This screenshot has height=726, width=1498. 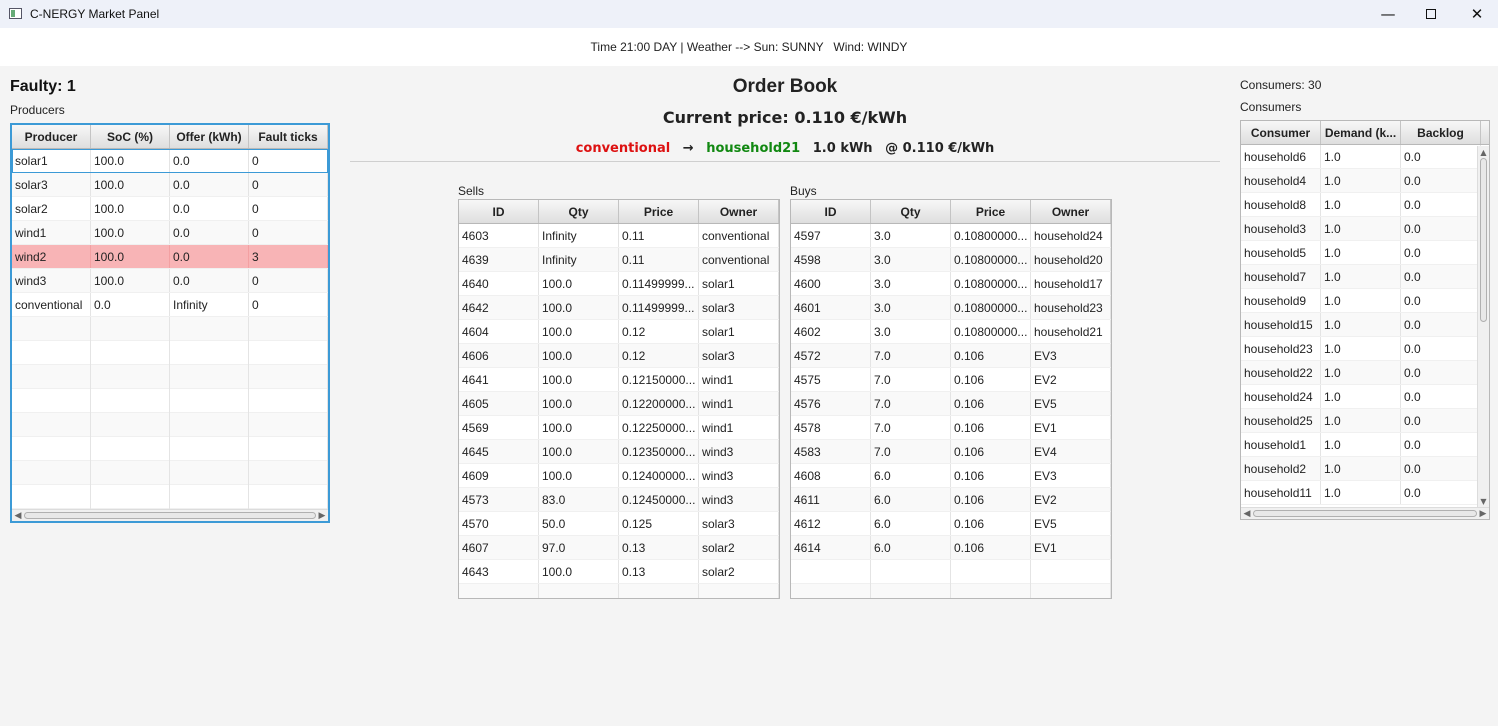 What do you see at coordinates (951, 356) in the screenshot?
I see `table-row: 4572 7.0 0.106 EV3` at bounding box center [951, 356].